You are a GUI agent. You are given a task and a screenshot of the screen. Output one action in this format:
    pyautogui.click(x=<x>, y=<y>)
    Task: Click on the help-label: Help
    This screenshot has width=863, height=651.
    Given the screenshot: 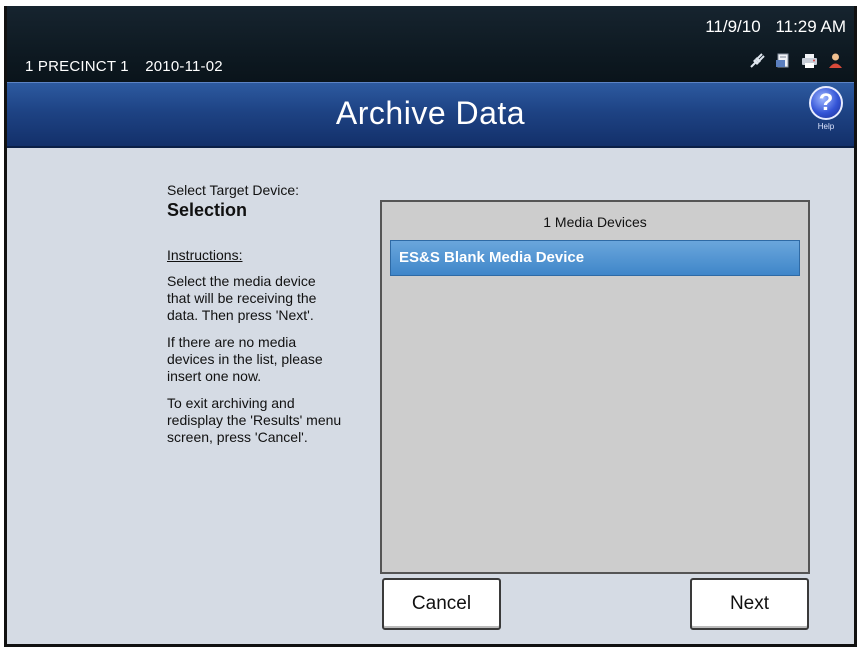 What is the action you would take?
    pyautogui.click(x=826, y=126)
    